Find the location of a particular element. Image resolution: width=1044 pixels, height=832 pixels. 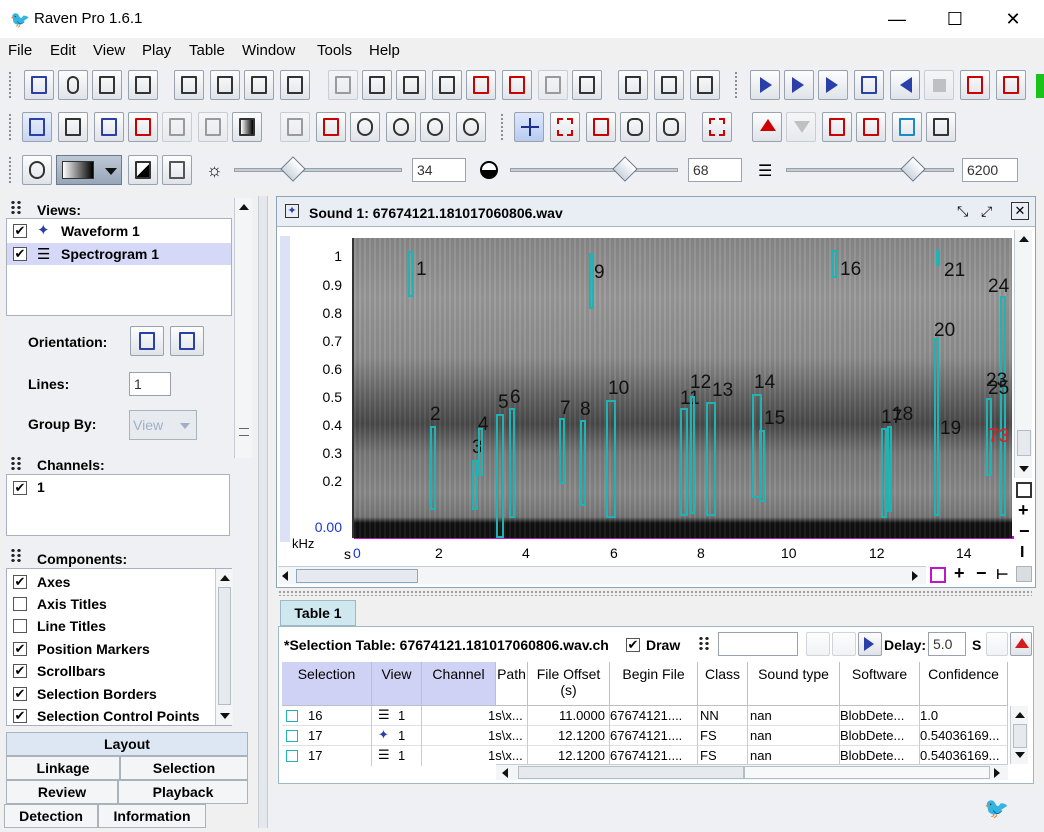

list-item: ✔ Scrollbars is located at coordinates (111, 671).